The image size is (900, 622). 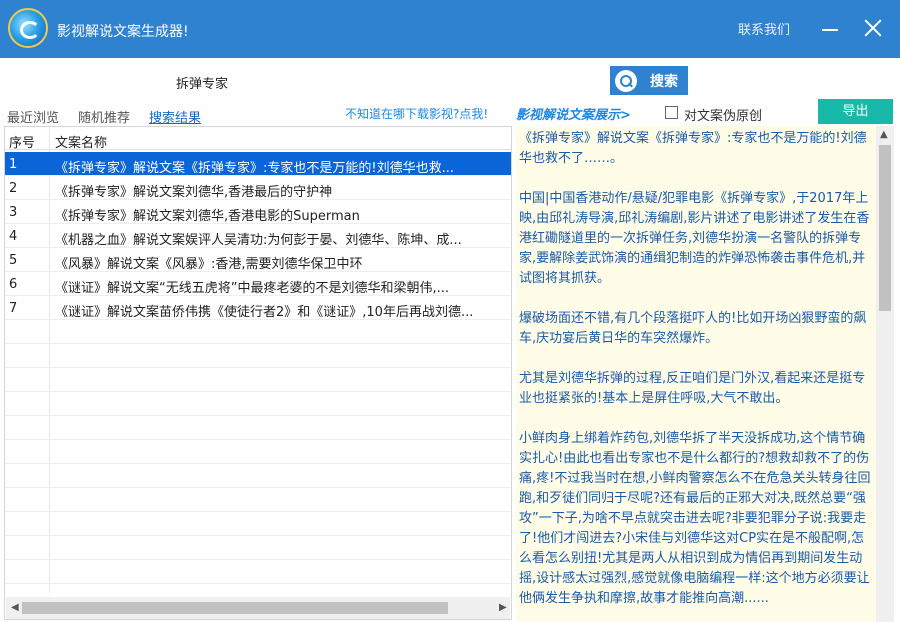 I want to click on row-number: 3, so click(x=13, y=212).